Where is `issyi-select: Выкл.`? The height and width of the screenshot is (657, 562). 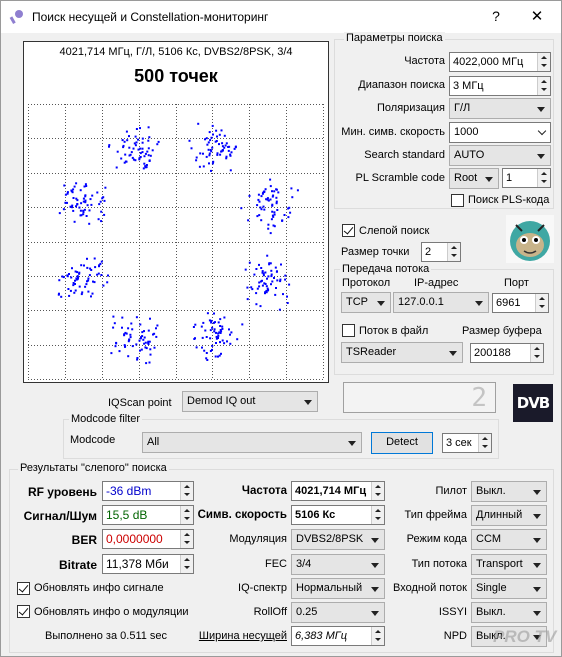 issyi-select: Выкл. is located at coordinates (509, 612).